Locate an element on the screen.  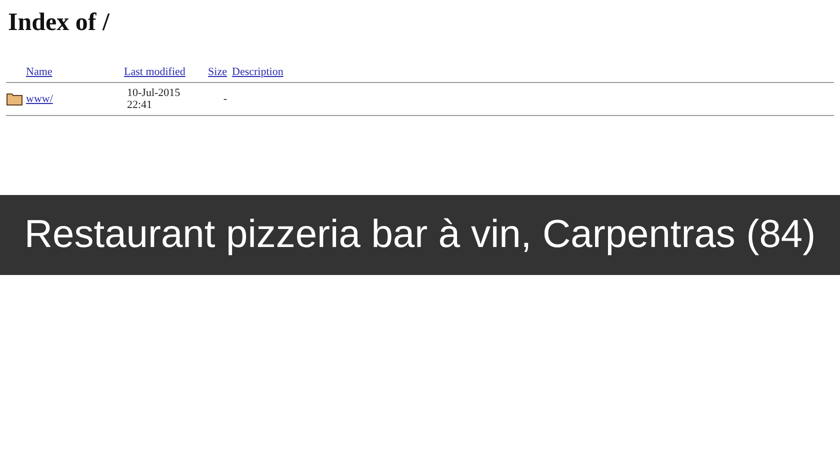
column-header-link: Last modified is located at coordinates (160, 72).